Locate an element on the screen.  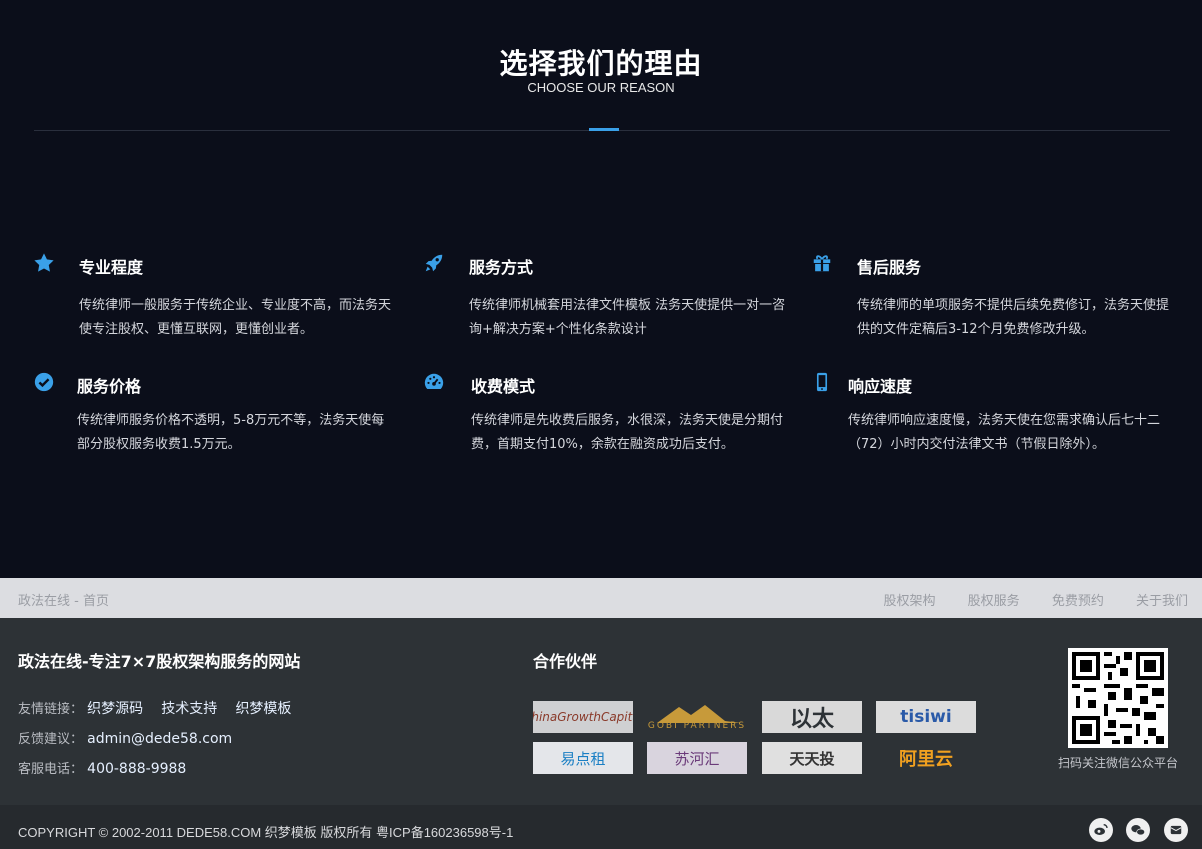
check-circle-icon is located at coordinates (44, 382).